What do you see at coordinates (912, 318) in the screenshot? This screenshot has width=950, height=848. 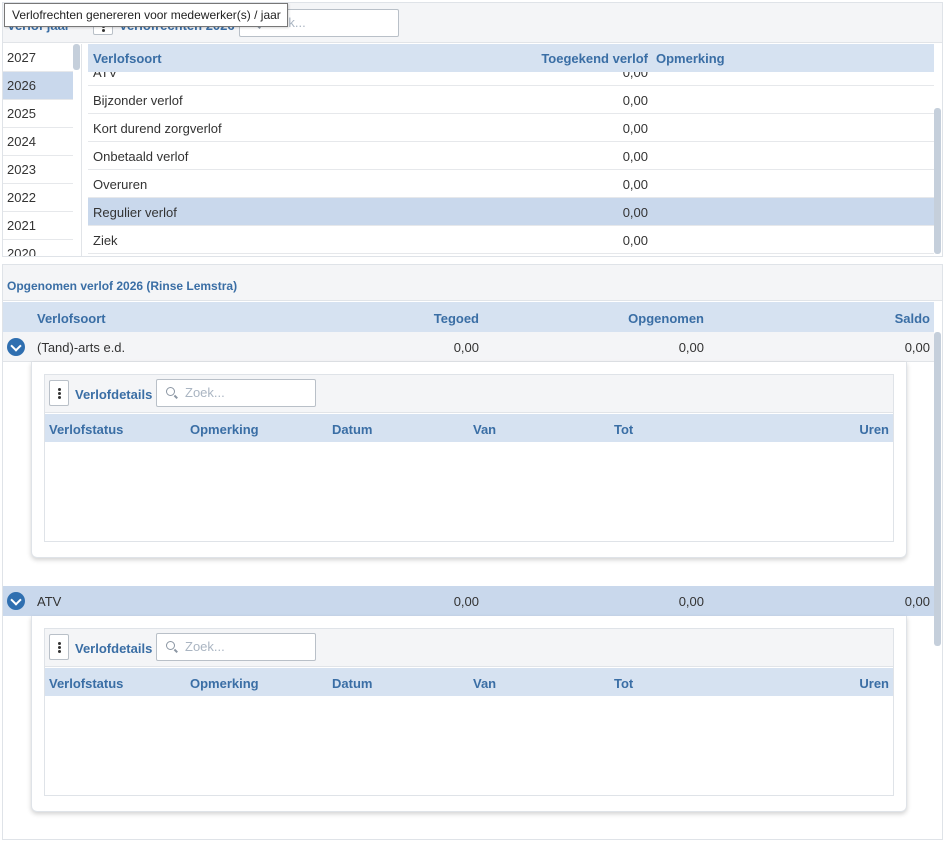 I see `col-saldo: Saldo` at bounding box center [912, 318].